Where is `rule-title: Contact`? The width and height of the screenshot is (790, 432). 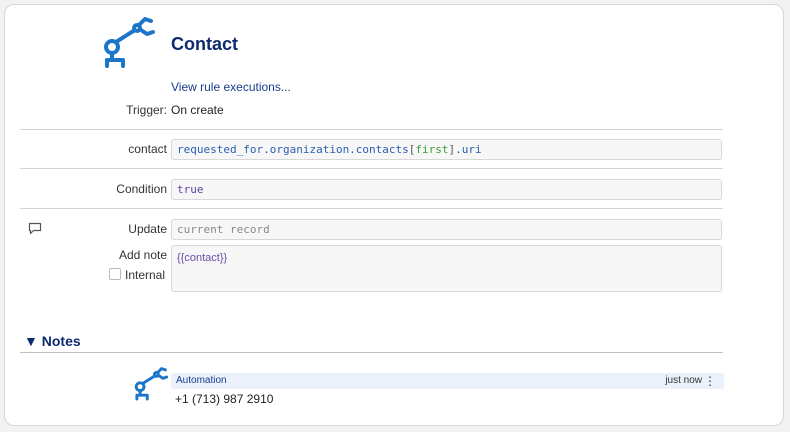
rule-title: Contact is located at coordinates (204, 44).